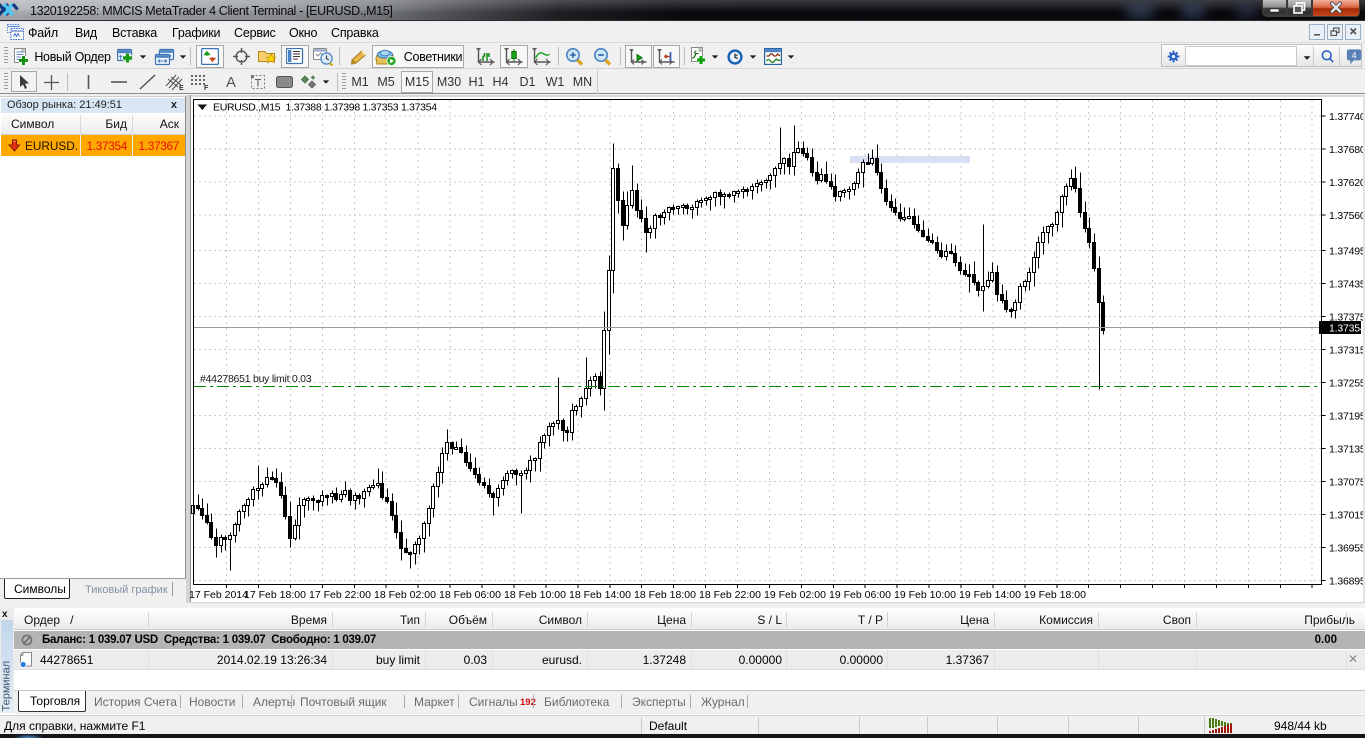 The height and width of the screenshot is (738, 1365). I want to click on svg-text: 1.36955, so click(1347, 548).